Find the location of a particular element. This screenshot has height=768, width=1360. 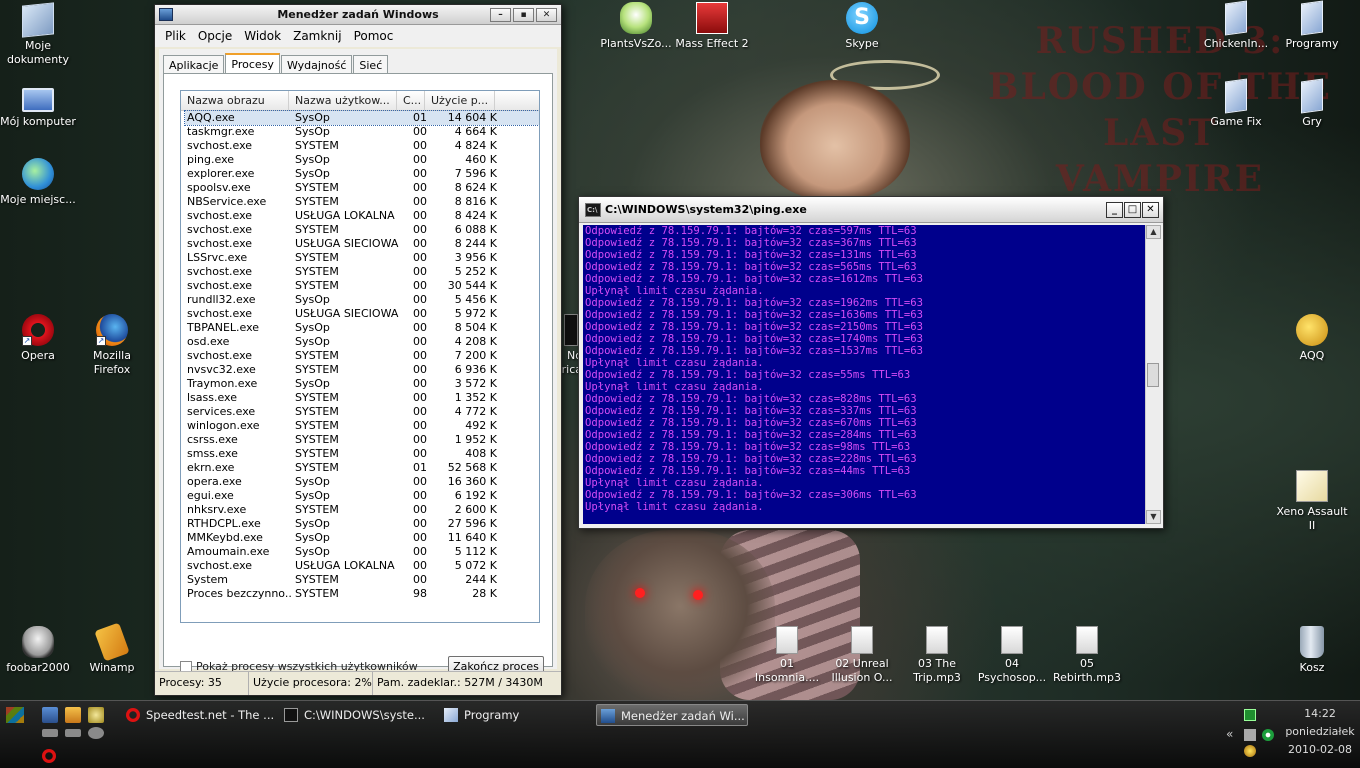

process-row: svchost.exe SYSTEM 00 5 252 K is located at coordinates (362, 272).